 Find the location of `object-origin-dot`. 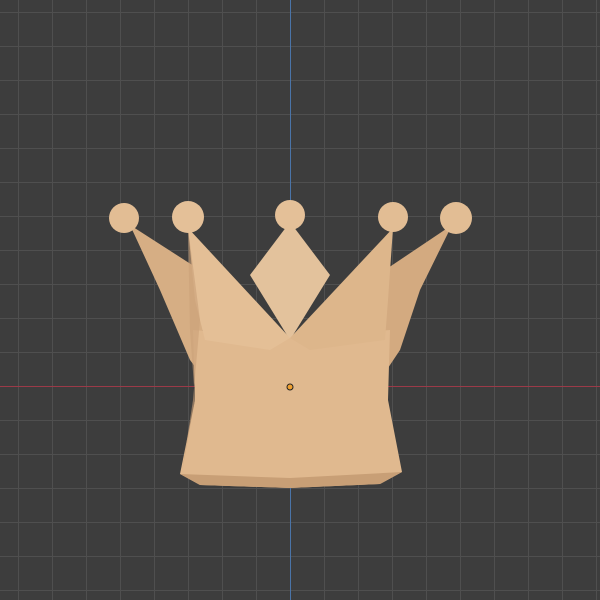

object-origin-dot is located at coordinates (290, 387).